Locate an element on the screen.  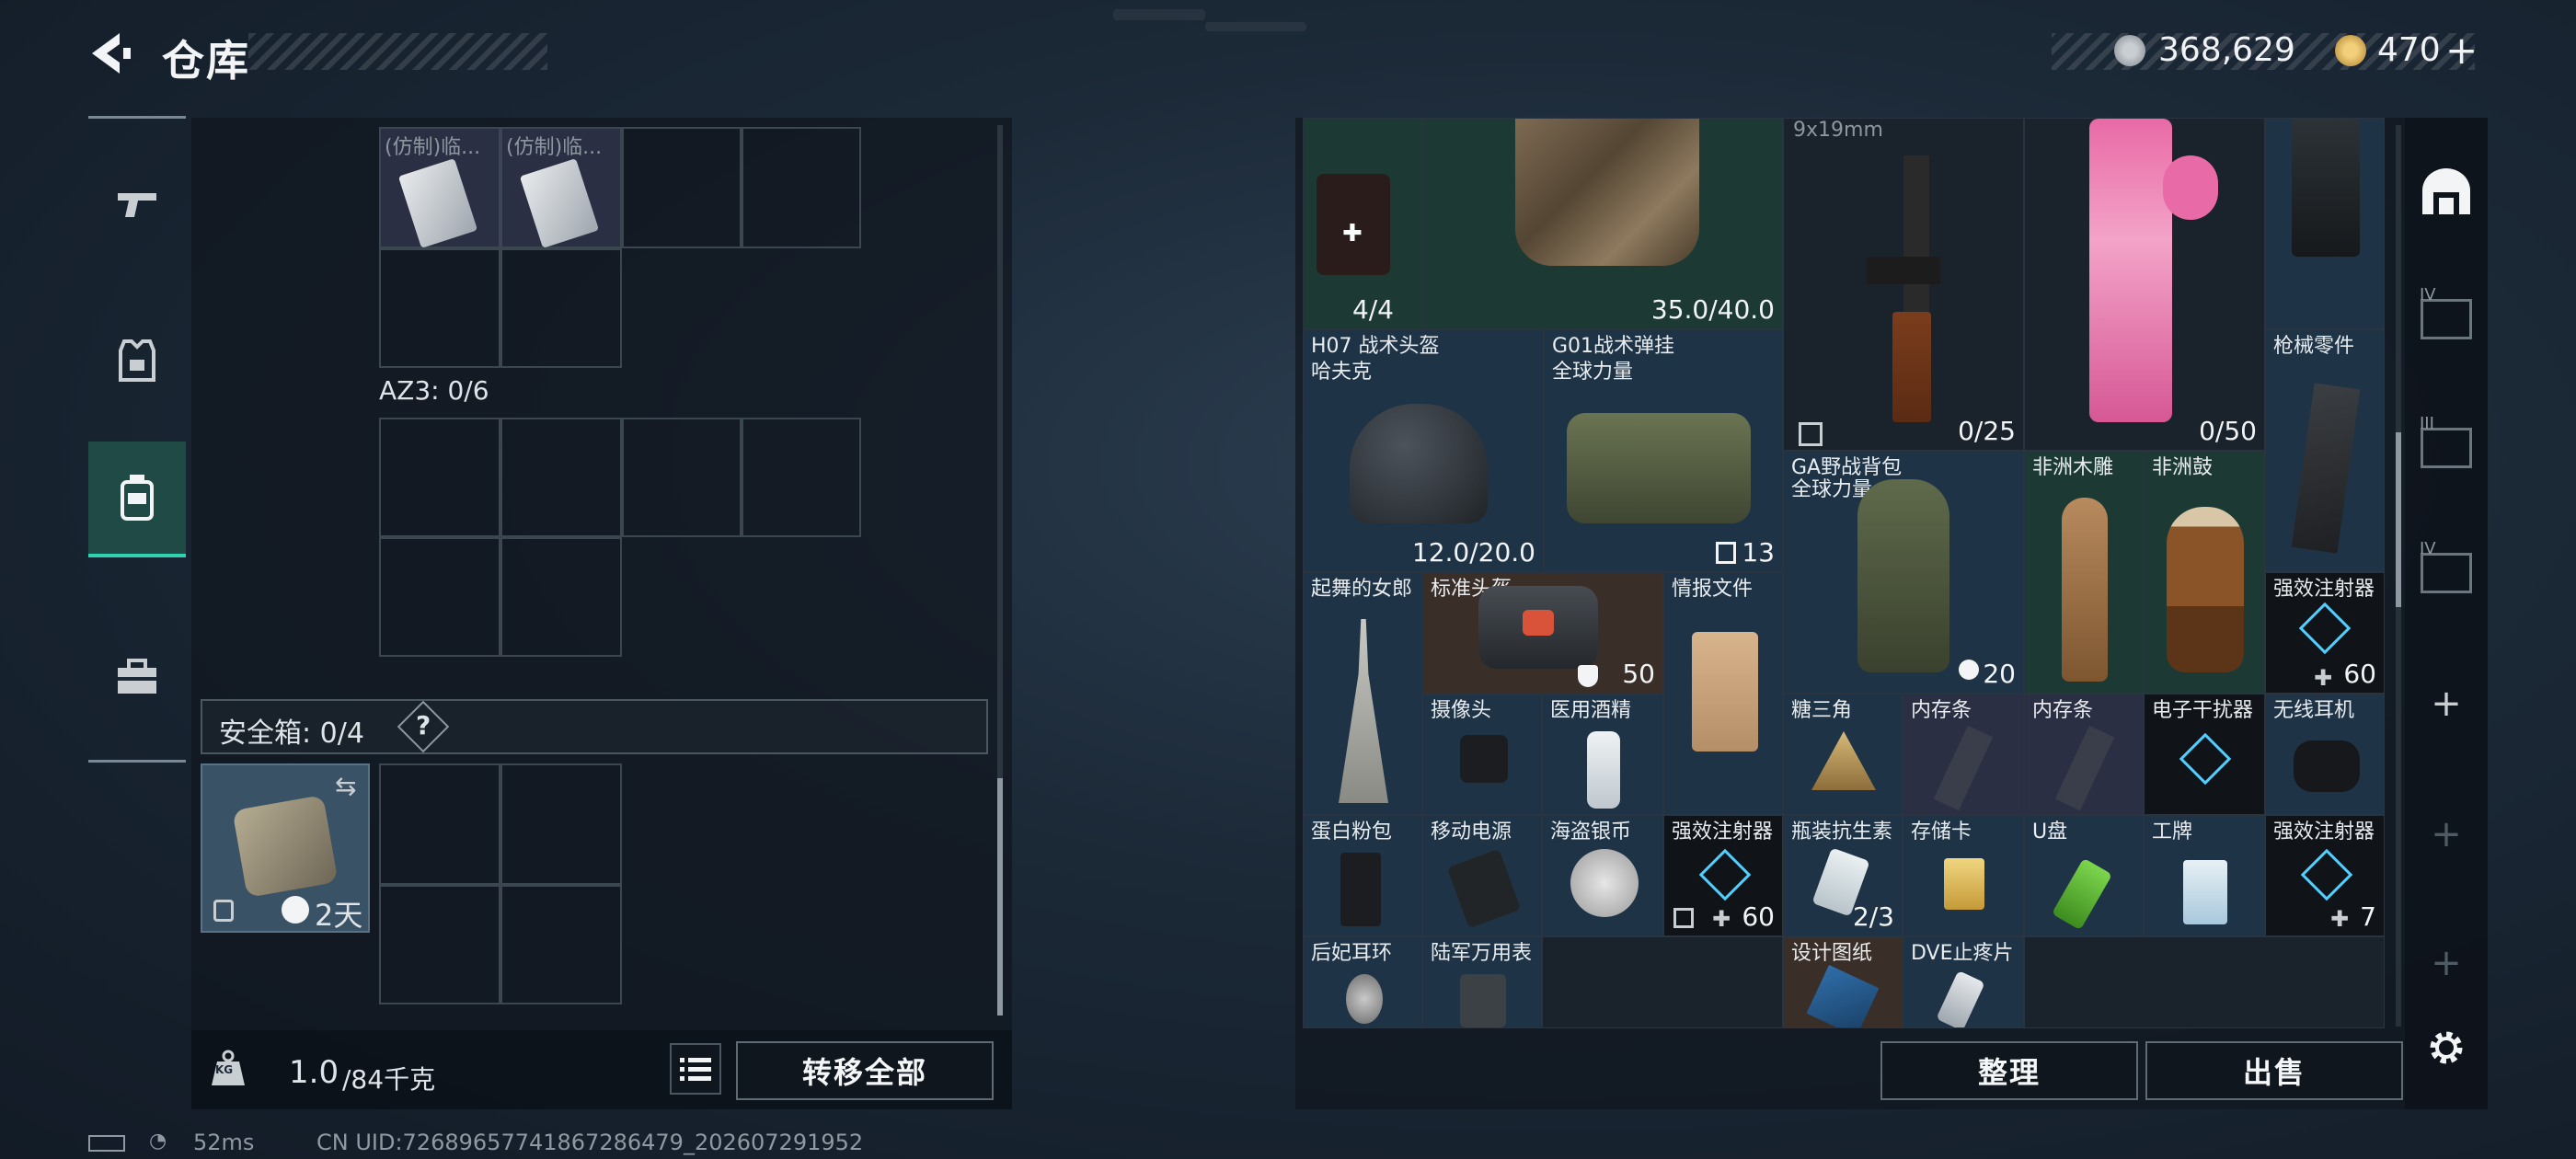
item-badge: 工牌 is located at coordinates (2204, 875).